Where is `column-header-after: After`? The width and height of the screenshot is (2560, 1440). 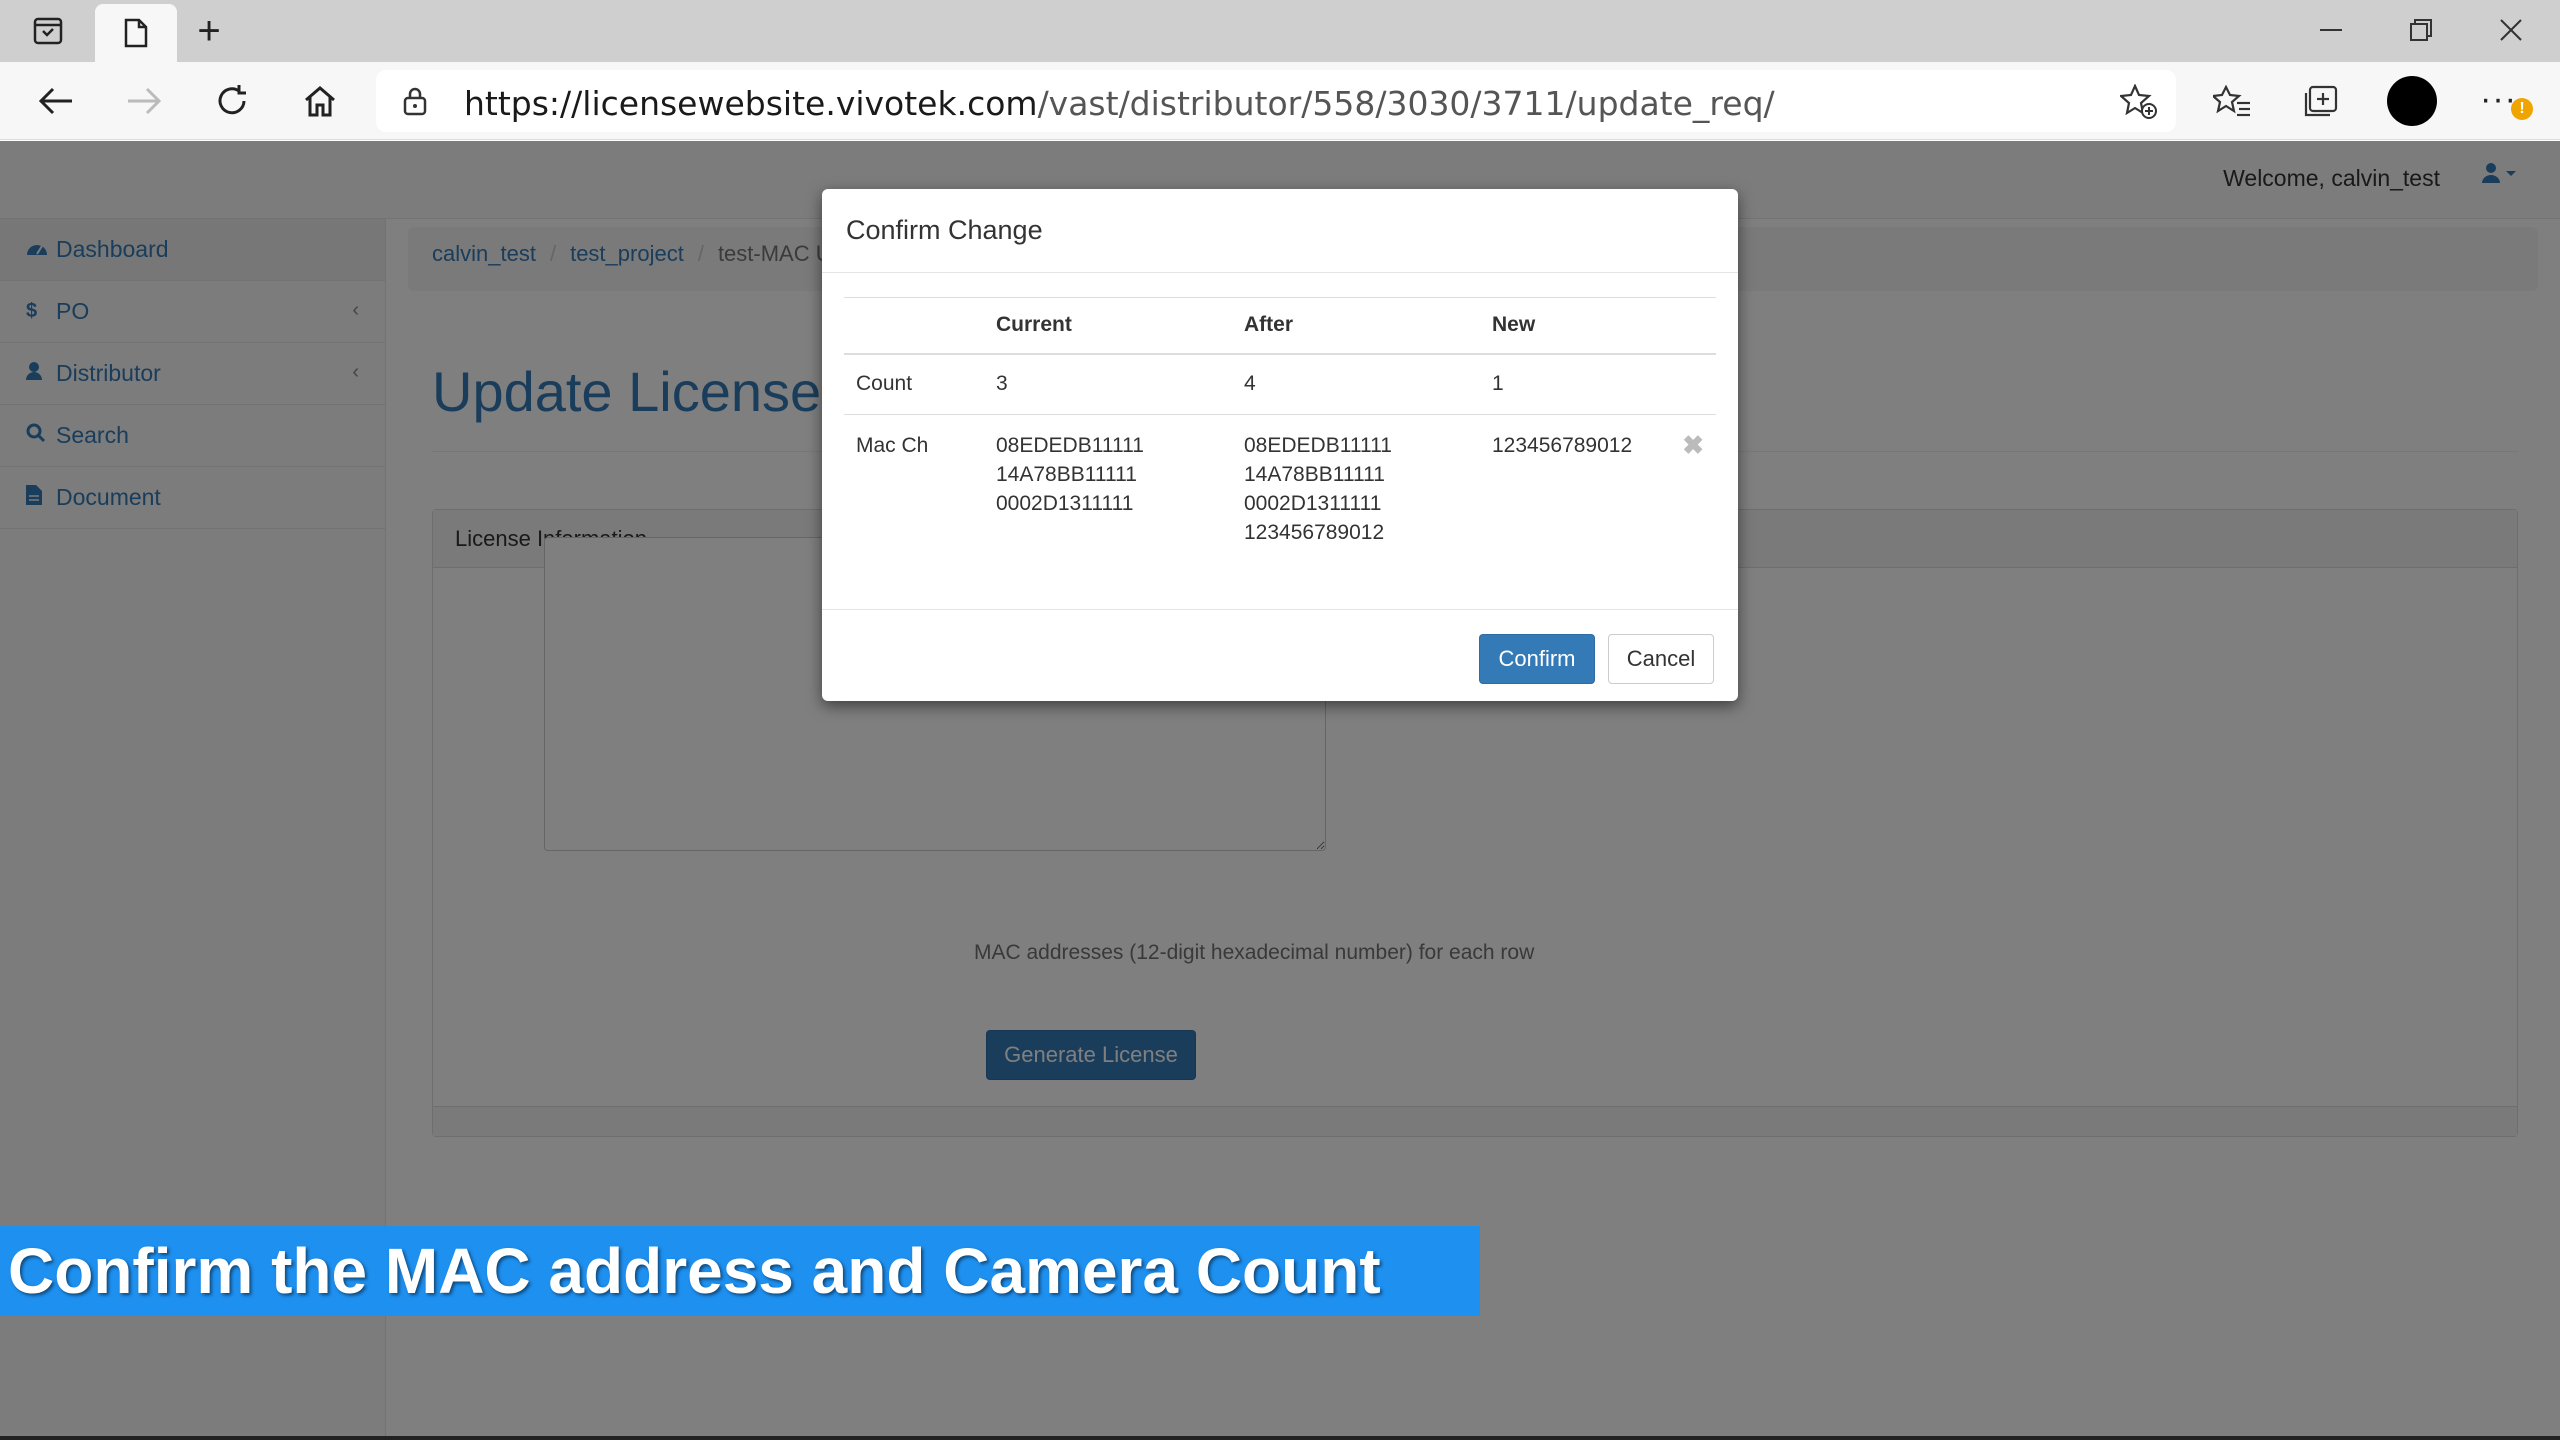
column-header-after: After is located at coordinates (1356, 326).